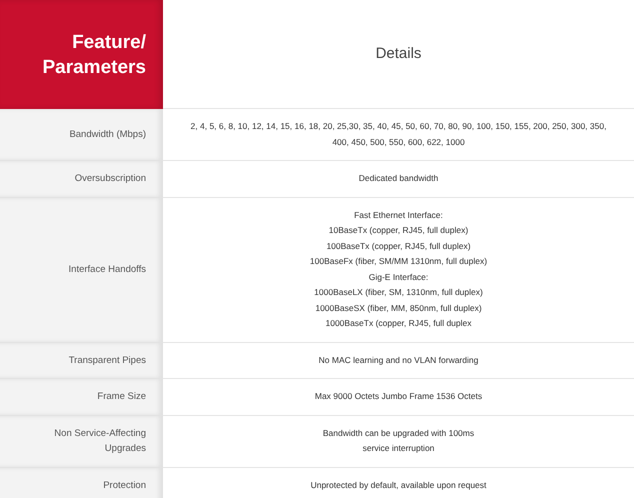  Describe the element at coordinates (398, 396) in the screenshot. I see `detail-text: Max 9000 Octets Jumbo Frame 1536 Octets` at that location.